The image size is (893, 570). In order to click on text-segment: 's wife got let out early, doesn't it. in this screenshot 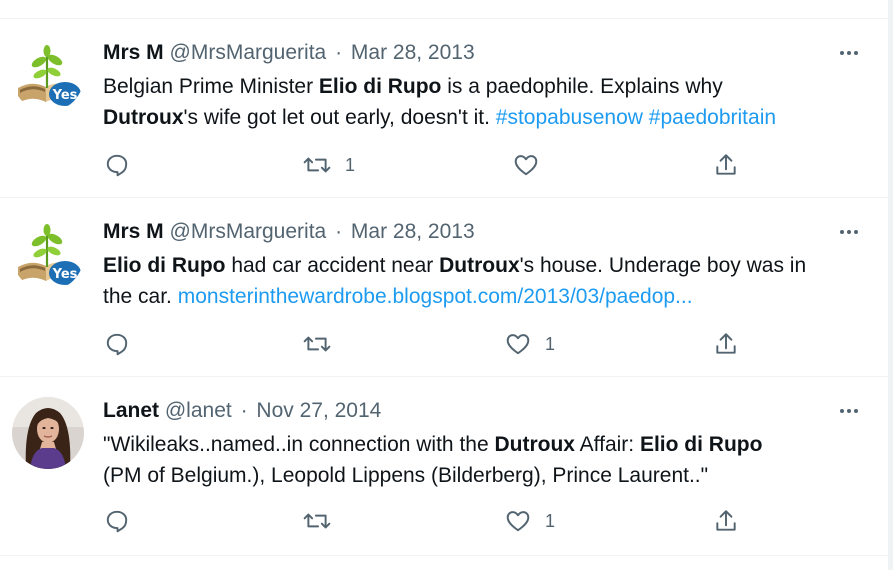, I will do `click(339, 117)`.